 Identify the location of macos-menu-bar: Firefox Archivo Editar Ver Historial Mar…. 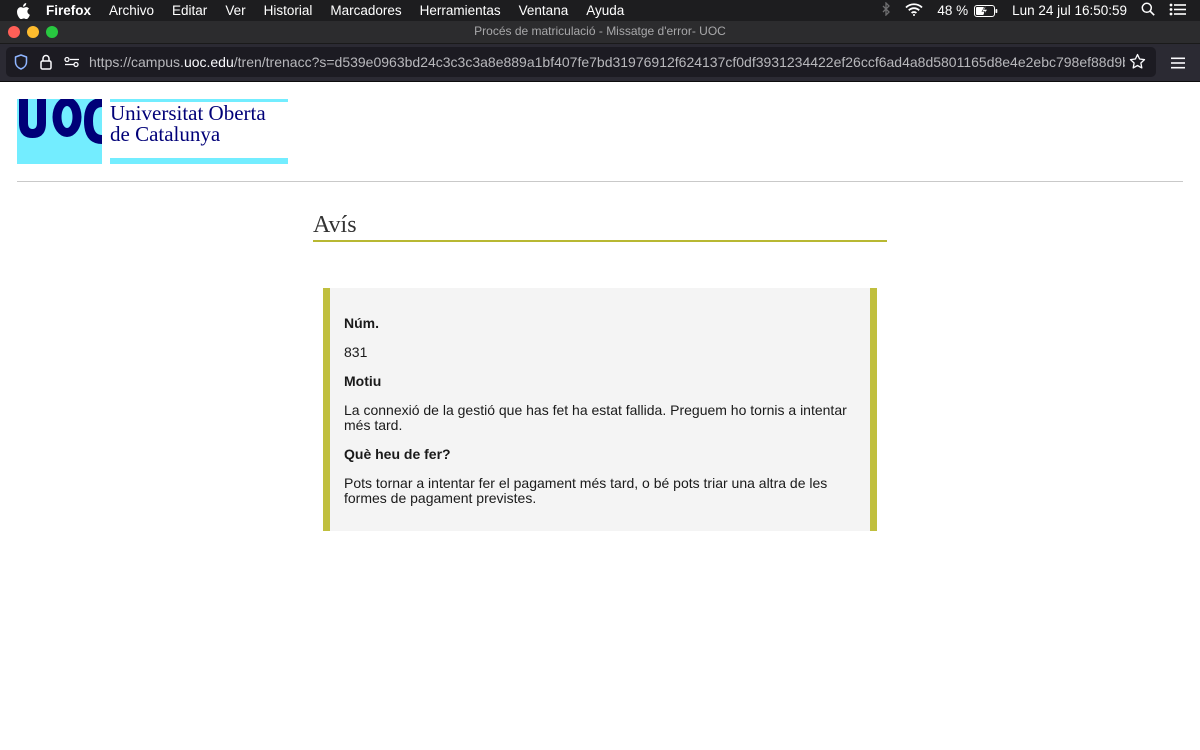
(600, 10).